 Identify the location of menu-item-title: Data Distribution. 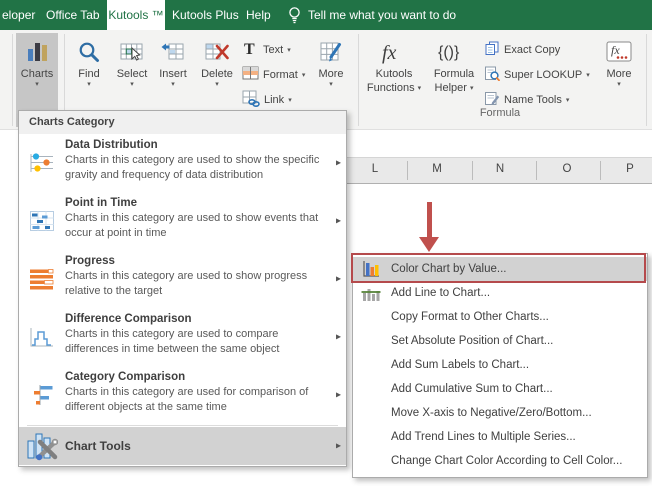
(111, 145).